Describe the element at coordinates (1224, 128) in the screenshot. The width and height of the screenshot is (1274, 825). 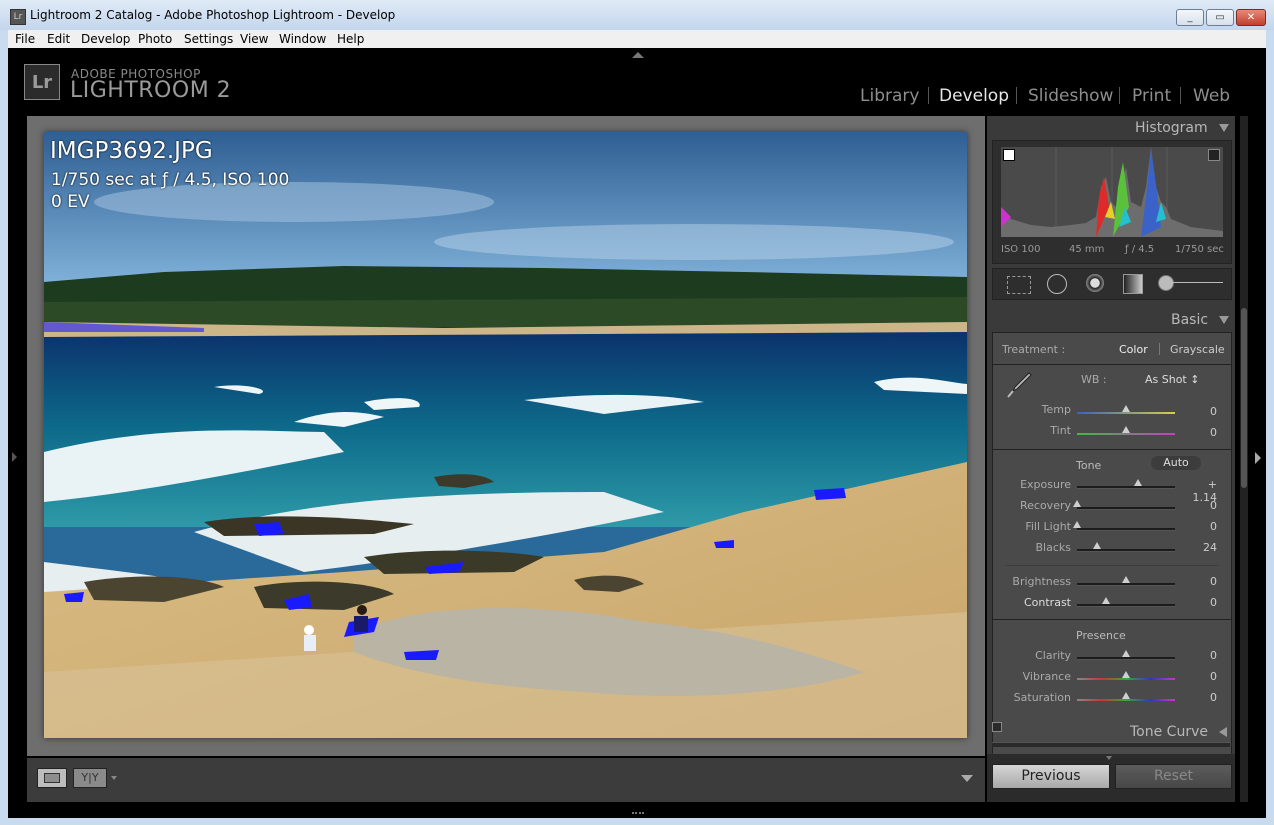
I see `histogram-collapse-icon` at that location.